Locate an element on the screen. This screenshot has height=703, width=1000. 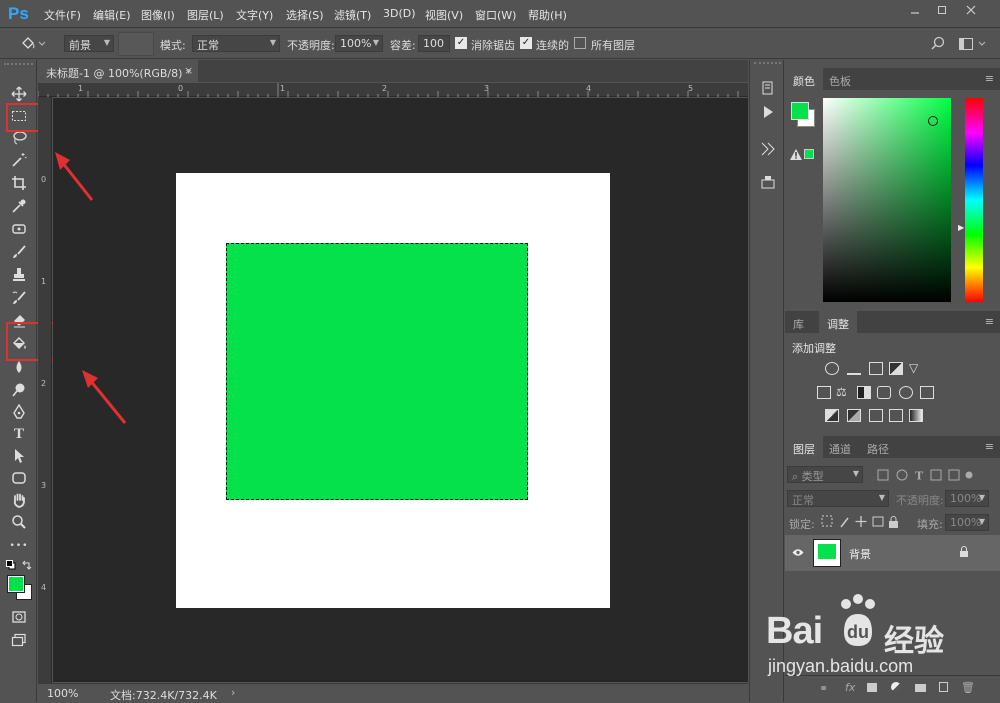
blend-mode-select: 正常 ▼ is located at coordinates (838, 498).